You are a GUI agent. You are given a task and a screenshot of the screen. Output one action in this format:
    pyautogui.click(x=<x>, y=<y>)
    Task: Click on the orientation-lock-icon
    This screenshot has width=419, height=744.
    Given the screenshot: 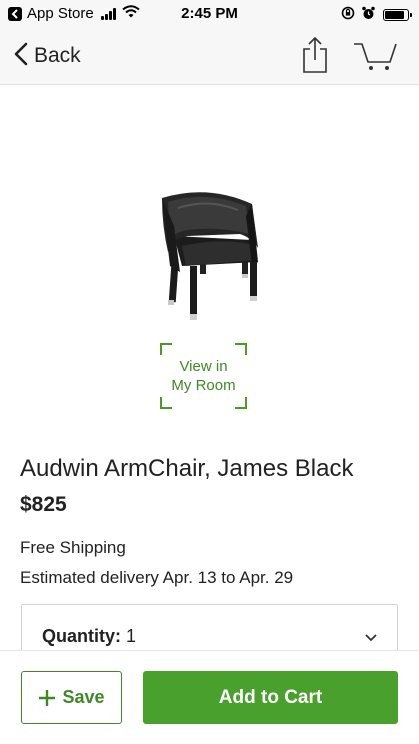 What is the action you would take?
    pyautogui.click(x=348, y=15)
    